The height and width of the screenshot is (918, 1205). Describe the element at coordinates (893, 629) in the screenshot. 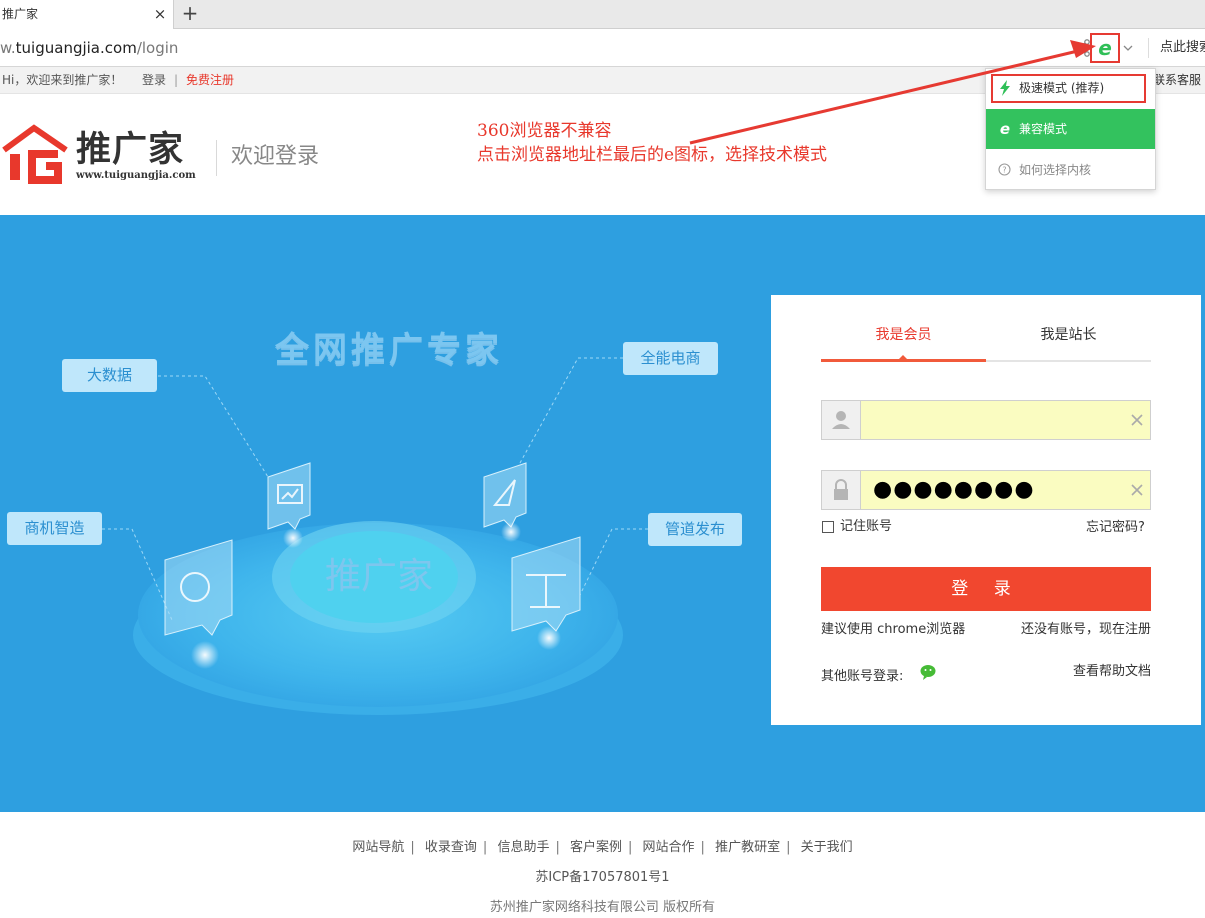

I see `browser-tip: 建议使用 chrome浏览器` at that location.